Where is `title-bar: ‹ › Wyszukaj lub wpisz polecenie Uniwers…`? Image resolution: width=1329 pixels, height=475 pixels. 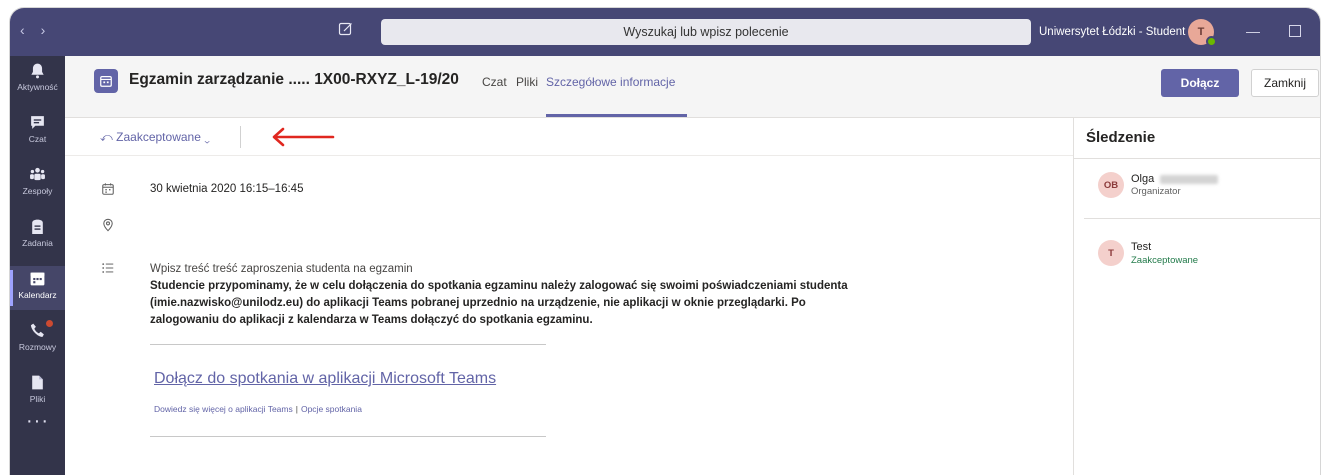
title-bar: ‹ › Wyszukaj lub wpisz polecenie Uniwers… is located at coordinates (665, 32).